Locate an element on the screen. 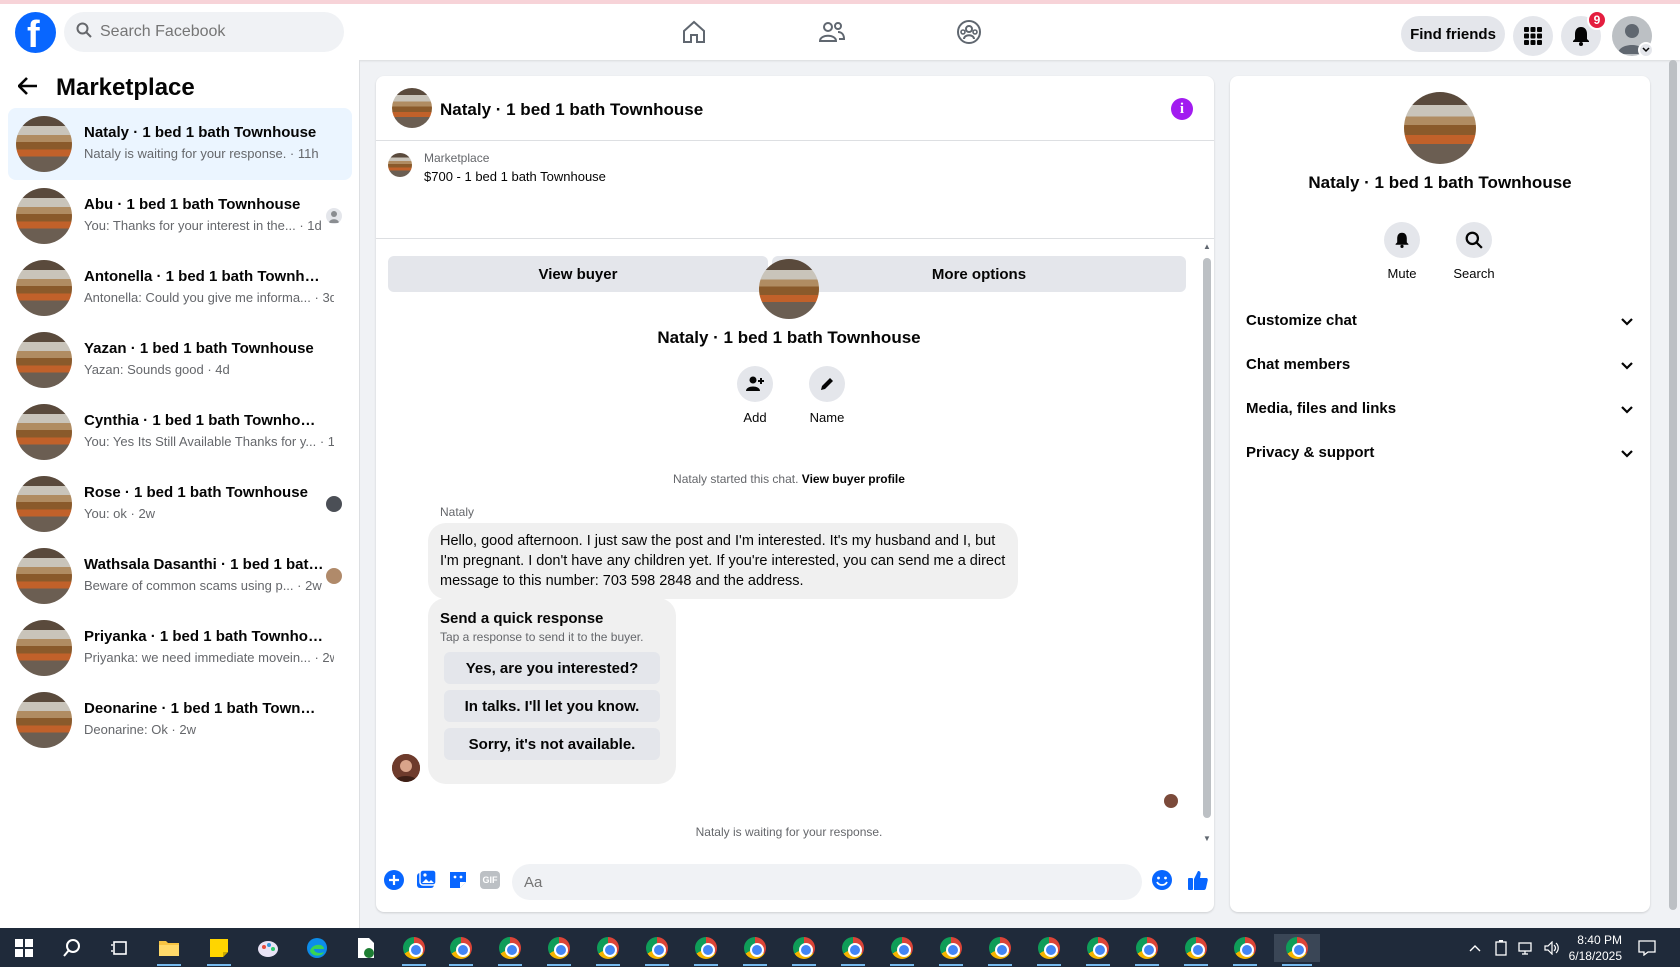  menu-grid-icon is located at coordinates (1533, 36).